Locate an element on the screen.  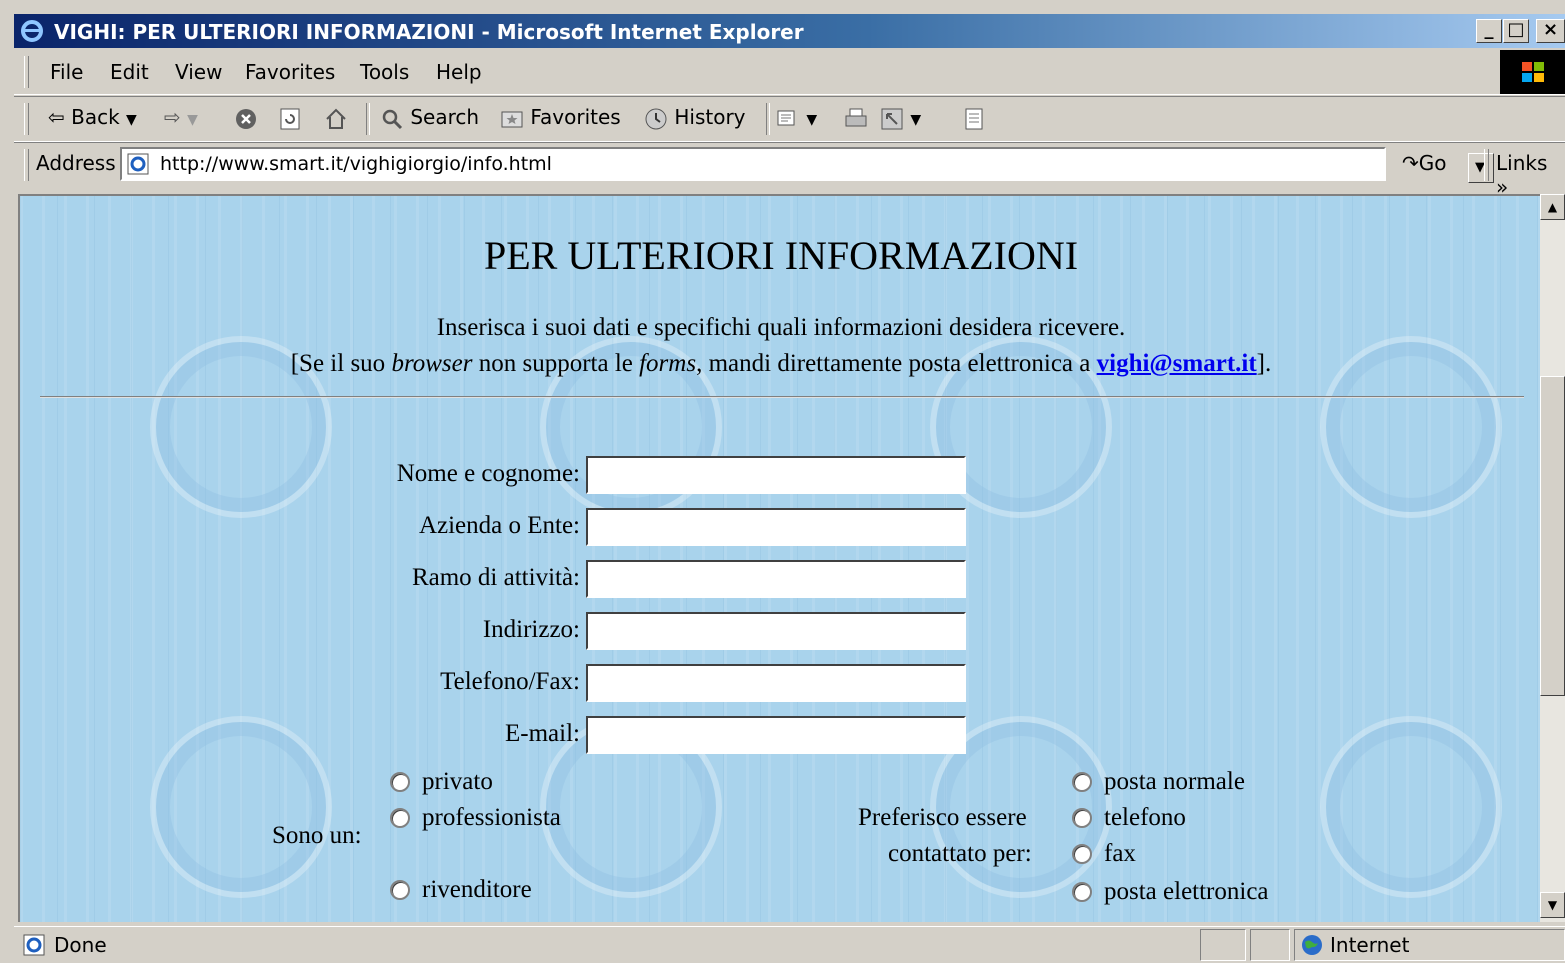
print-icon is located at coordinates (856, 117).